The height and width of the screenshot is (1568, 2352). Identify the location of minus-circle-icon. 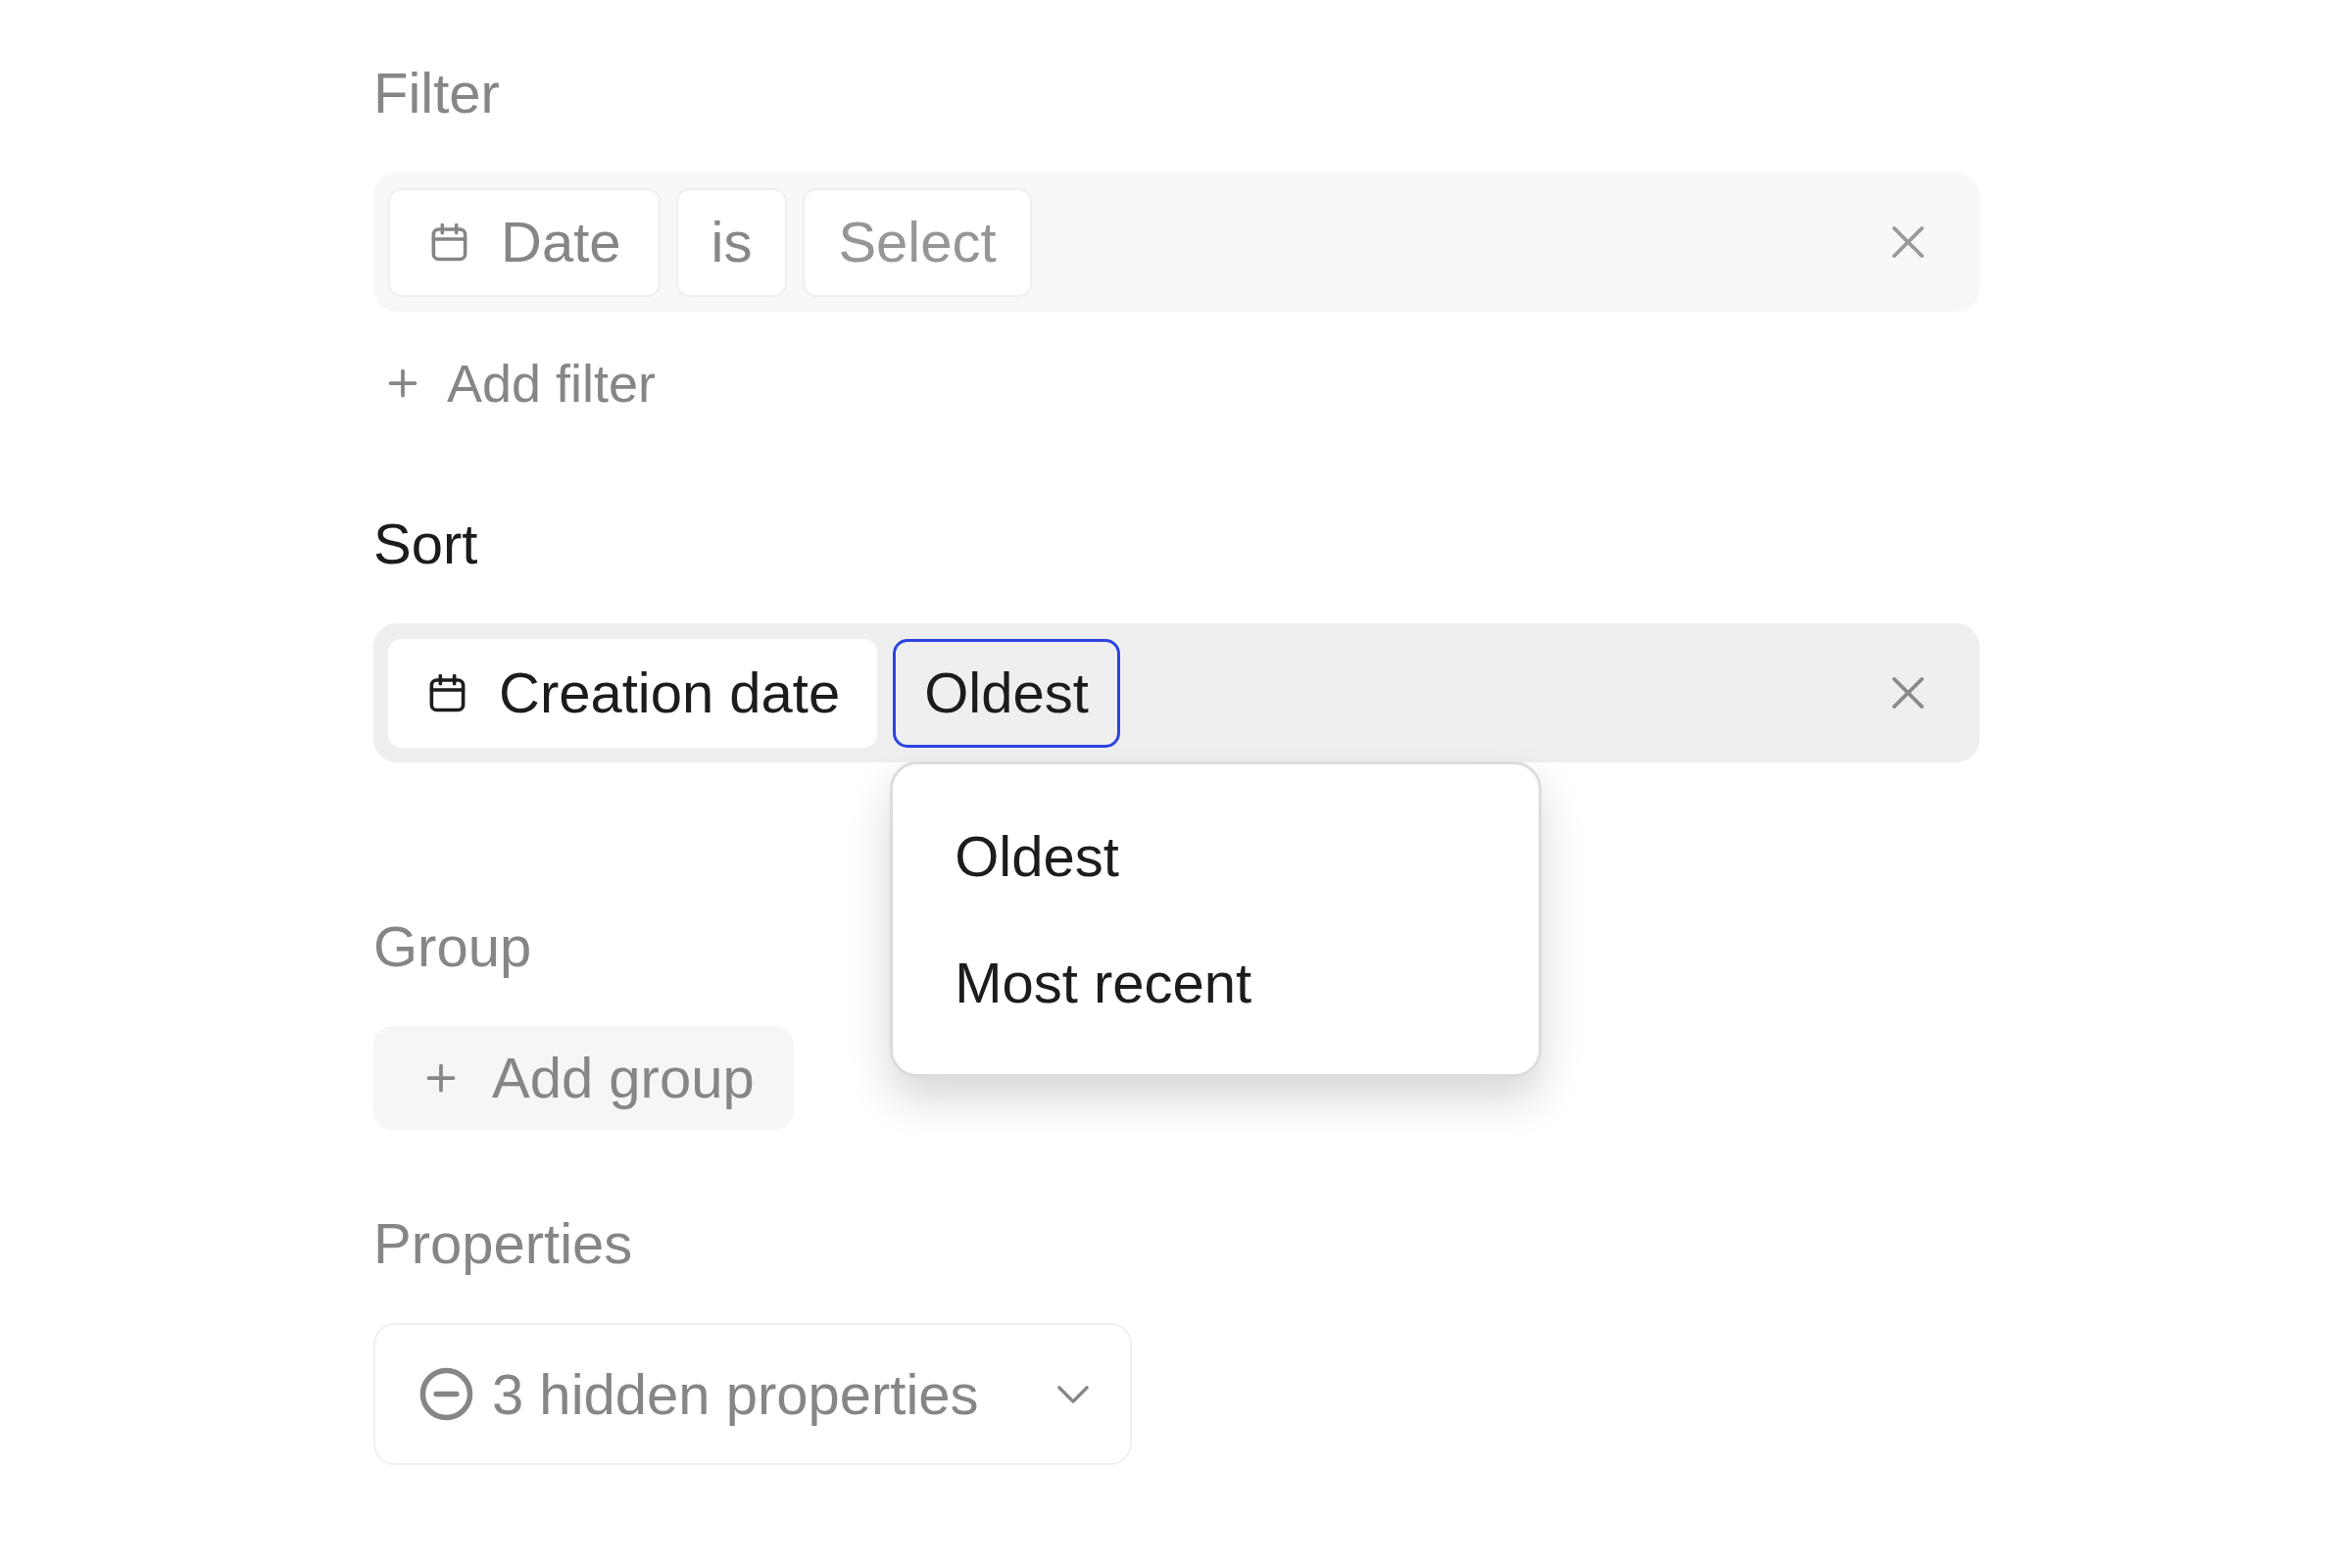
(446, 1394).